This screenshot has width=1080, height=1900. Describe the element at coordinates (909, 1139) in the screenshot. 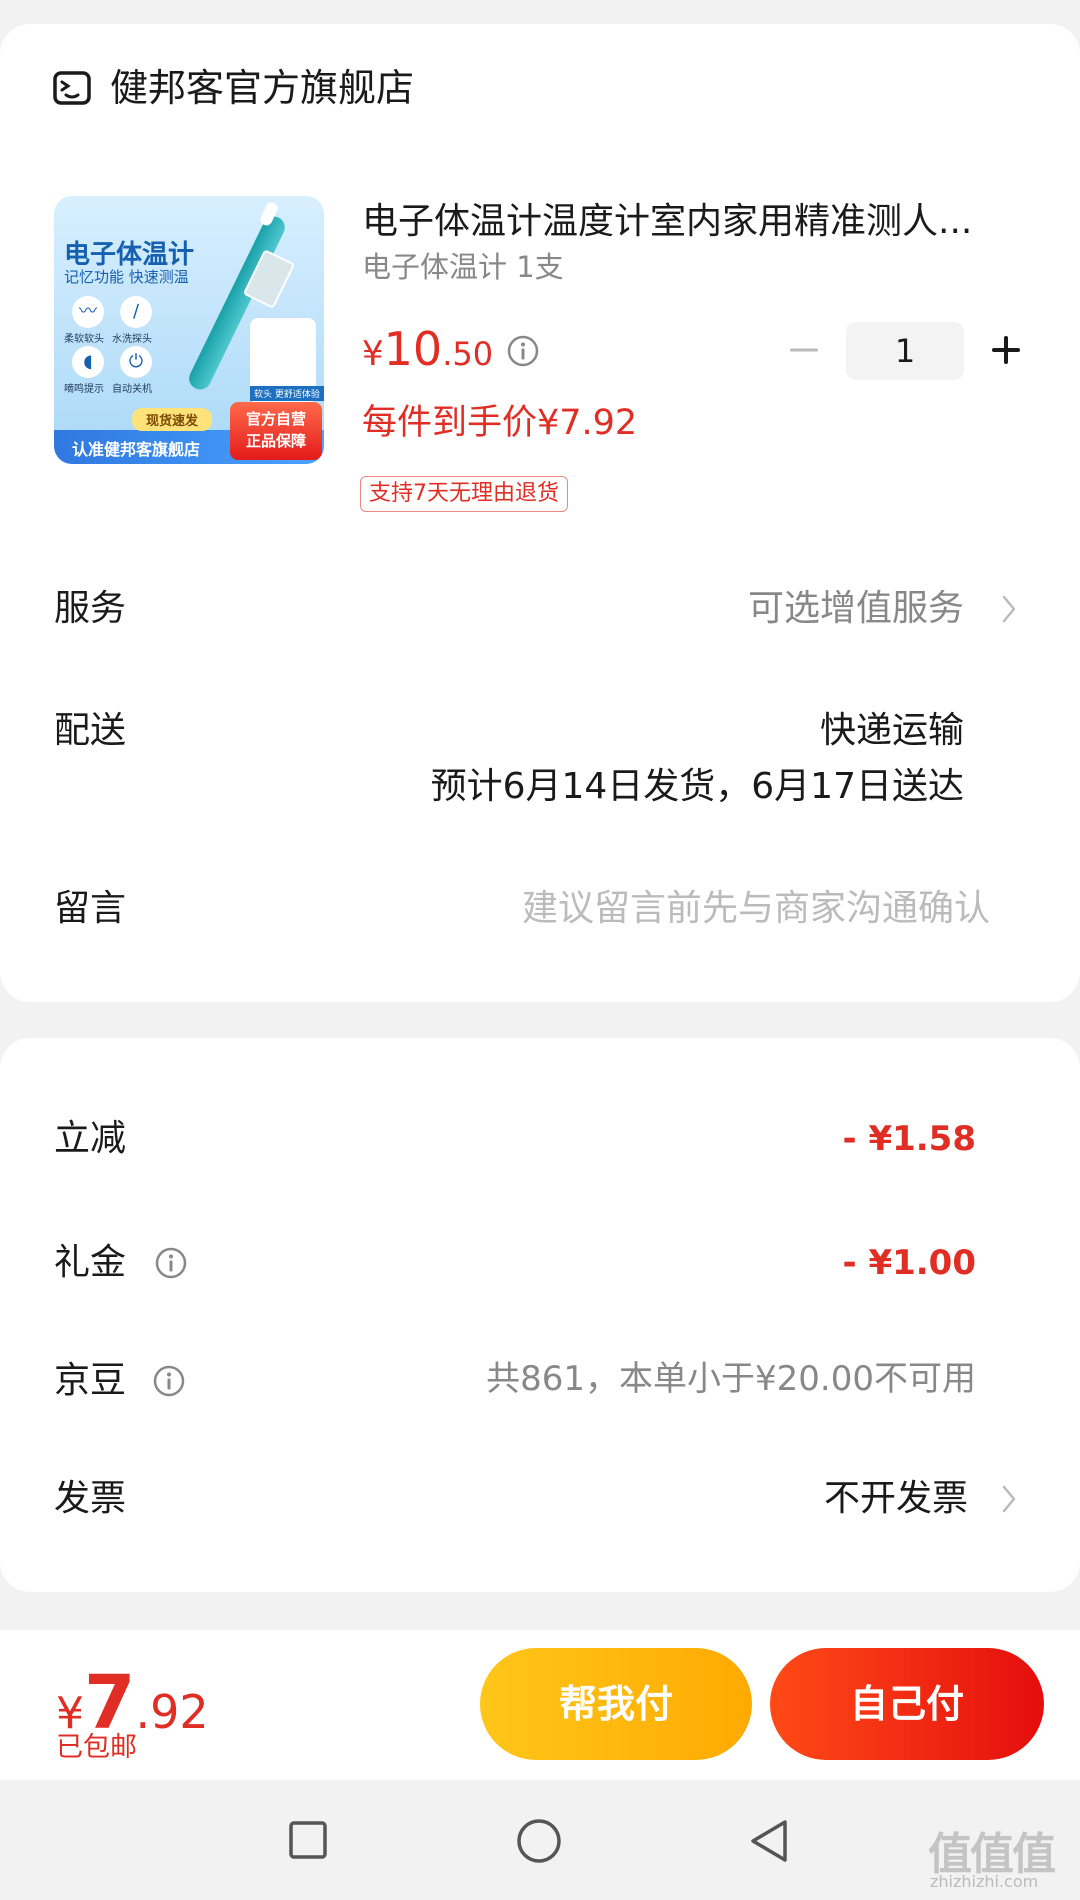

I see `instant-discount-value: - ¥1.58` at that location.